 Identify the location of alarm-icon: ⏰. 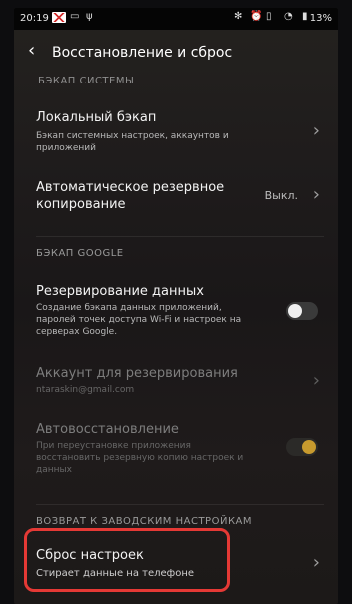
(256, 16).